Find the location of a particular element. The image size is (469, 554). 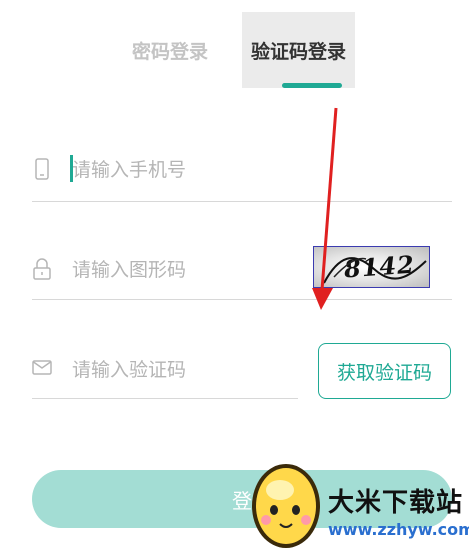

watermark-title: 大米下载站 is located at coordinates (396, 503).